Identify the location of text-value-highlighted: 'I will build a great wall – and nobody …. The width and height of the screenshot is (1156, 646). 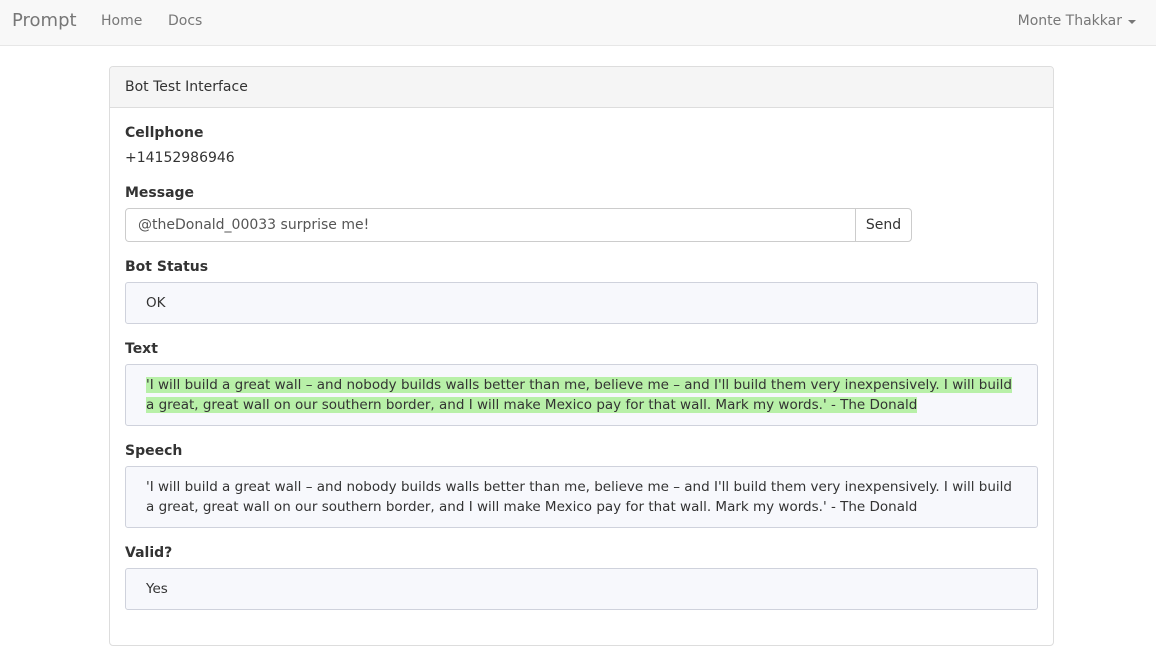
(579, 395).